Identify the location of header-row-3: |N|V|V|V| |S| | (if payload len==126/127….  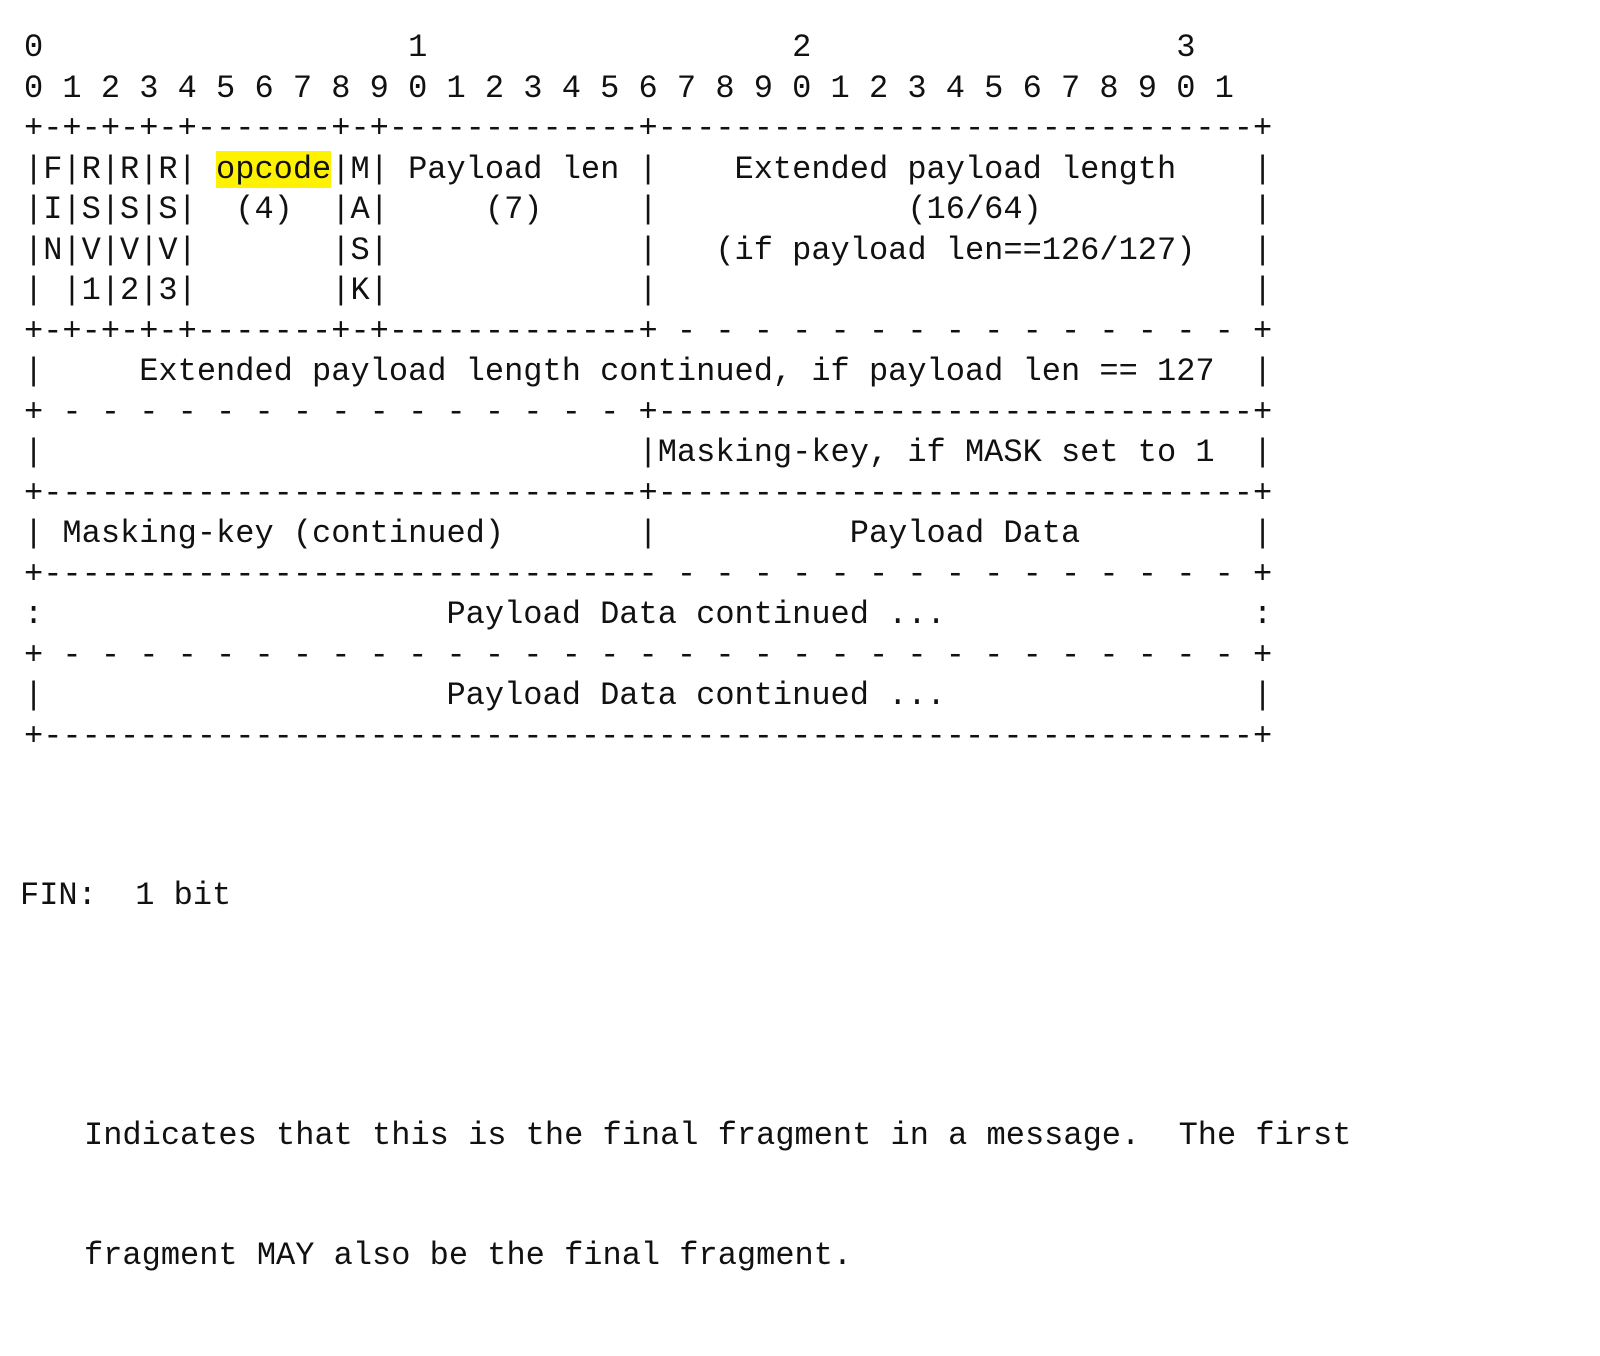
(648, 250).